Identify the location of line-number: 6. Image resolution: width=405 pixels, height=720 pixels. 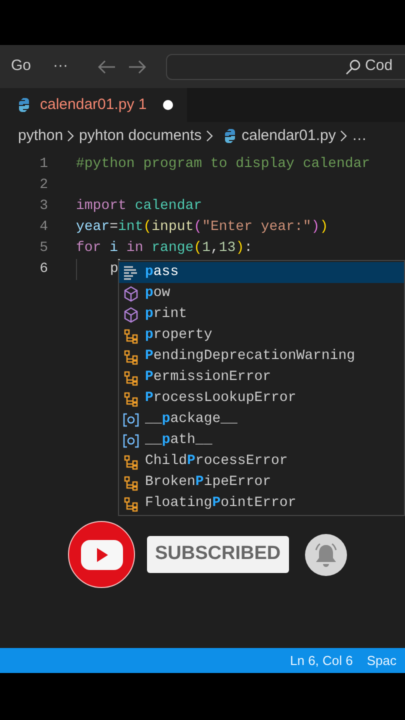
(43, 269).